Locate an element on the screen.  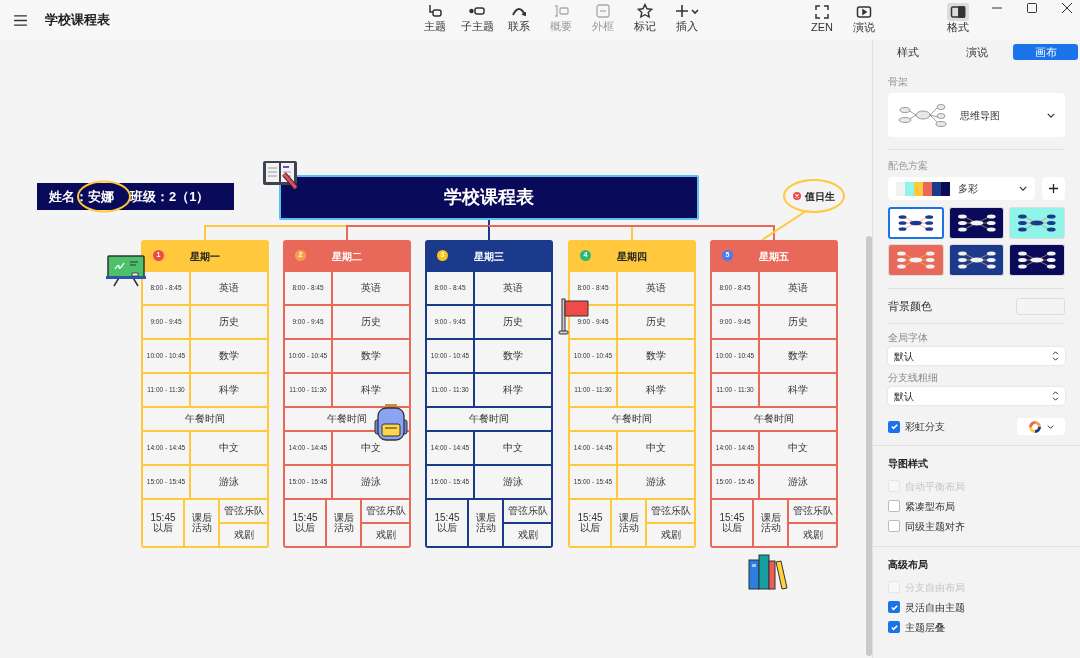
view-button: ZEN is located at coordinates (822, 18).